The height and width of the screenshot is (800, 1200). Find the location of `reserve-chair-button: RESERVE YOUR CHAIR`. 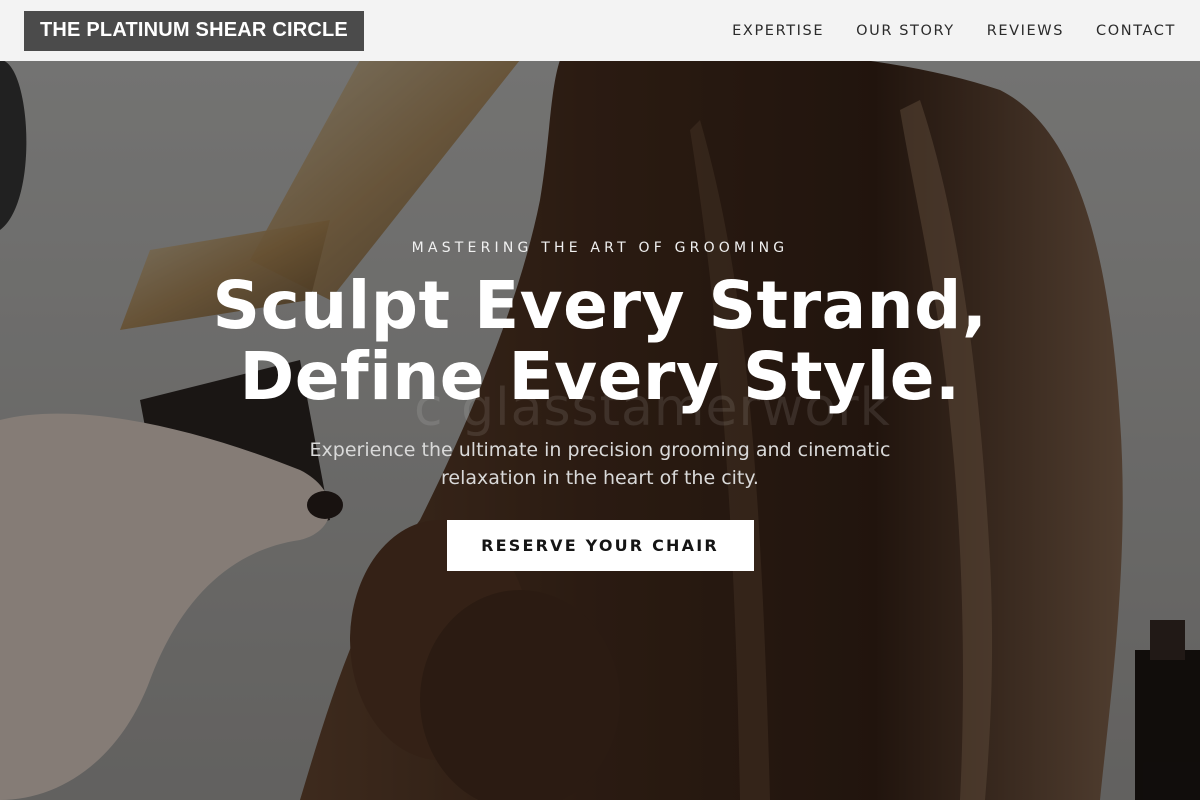

reserve-chair-button: RESERVE YOUR CHAIR is located at coordinates (600, 545).